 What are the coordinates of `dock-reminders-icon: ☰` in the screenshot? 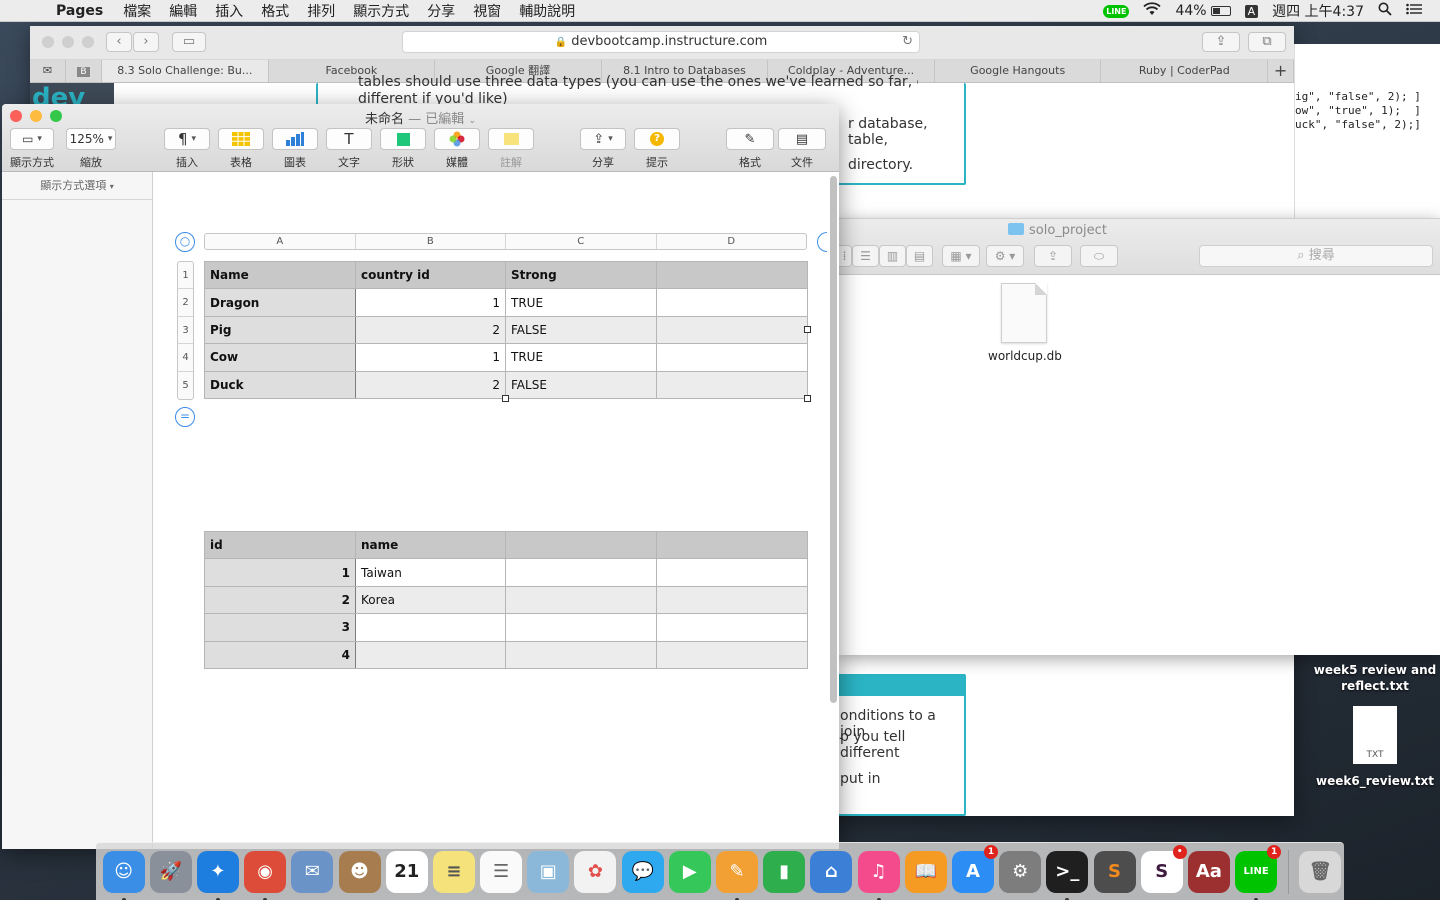 It's located at (501, 871).